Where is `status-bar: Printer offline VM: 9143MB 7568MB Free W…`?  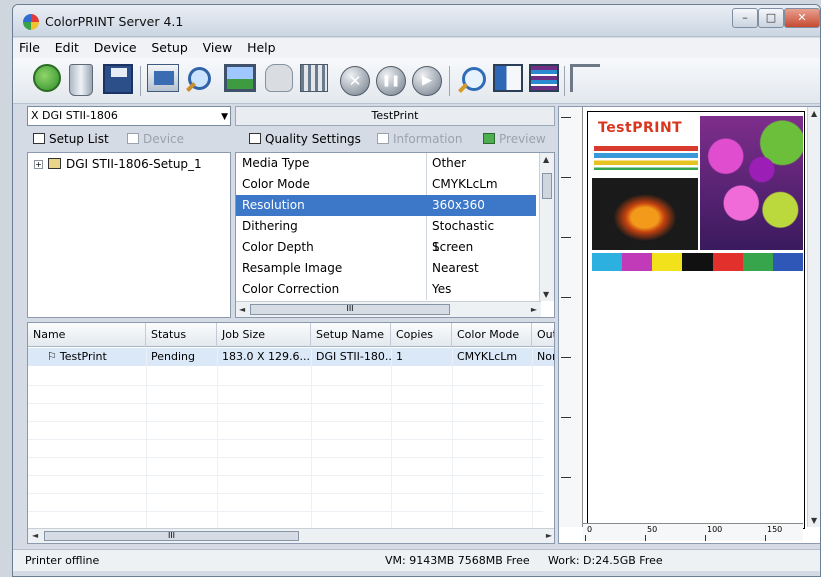 status-bar: Printer offline VM: 9143MB 7568MB Free W… is located at coordinates (416, 560).